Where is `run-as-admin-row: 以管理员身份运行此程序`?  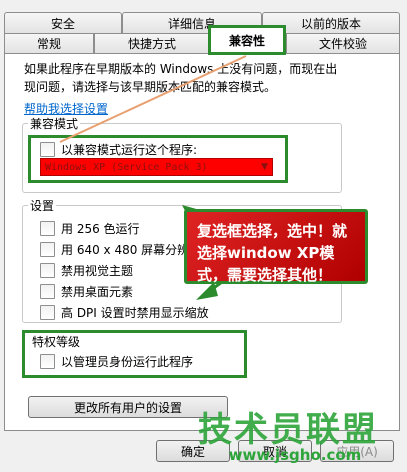
run-as-admin-row: 以管理员身份运行此程序 is located at coordinates (116, 361).